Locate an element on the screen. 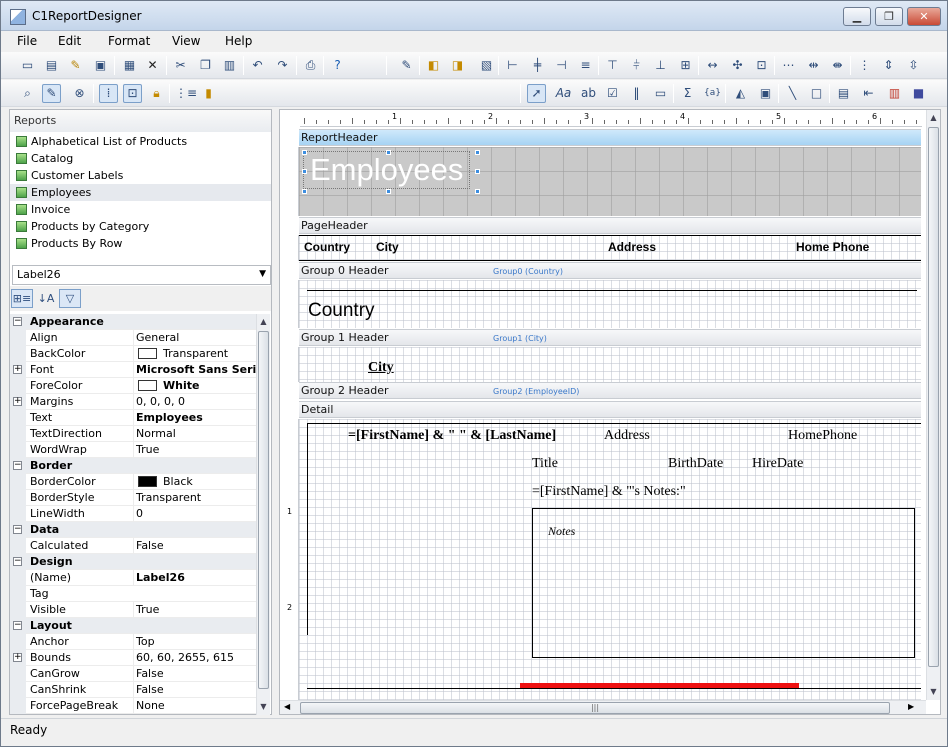 The width and height of the screenshot is (948, 747). picture-tool-icon: ▣ is located at coordinates (765, 93).